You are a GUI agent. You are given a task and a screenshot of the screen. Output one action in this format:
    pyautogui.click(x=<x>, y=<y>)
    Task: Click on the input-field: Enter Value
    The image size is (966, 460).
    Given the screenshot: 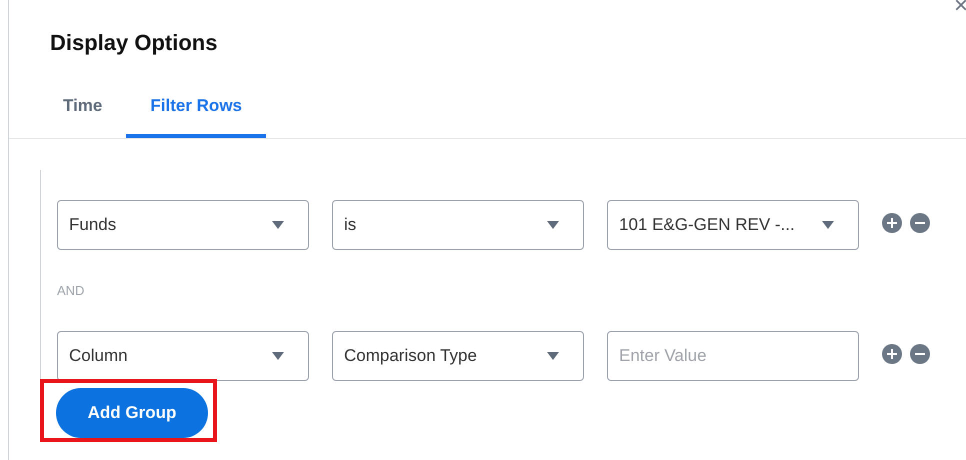 What is the action you would take?
    pyautogui.click(x=733, y=356)
    